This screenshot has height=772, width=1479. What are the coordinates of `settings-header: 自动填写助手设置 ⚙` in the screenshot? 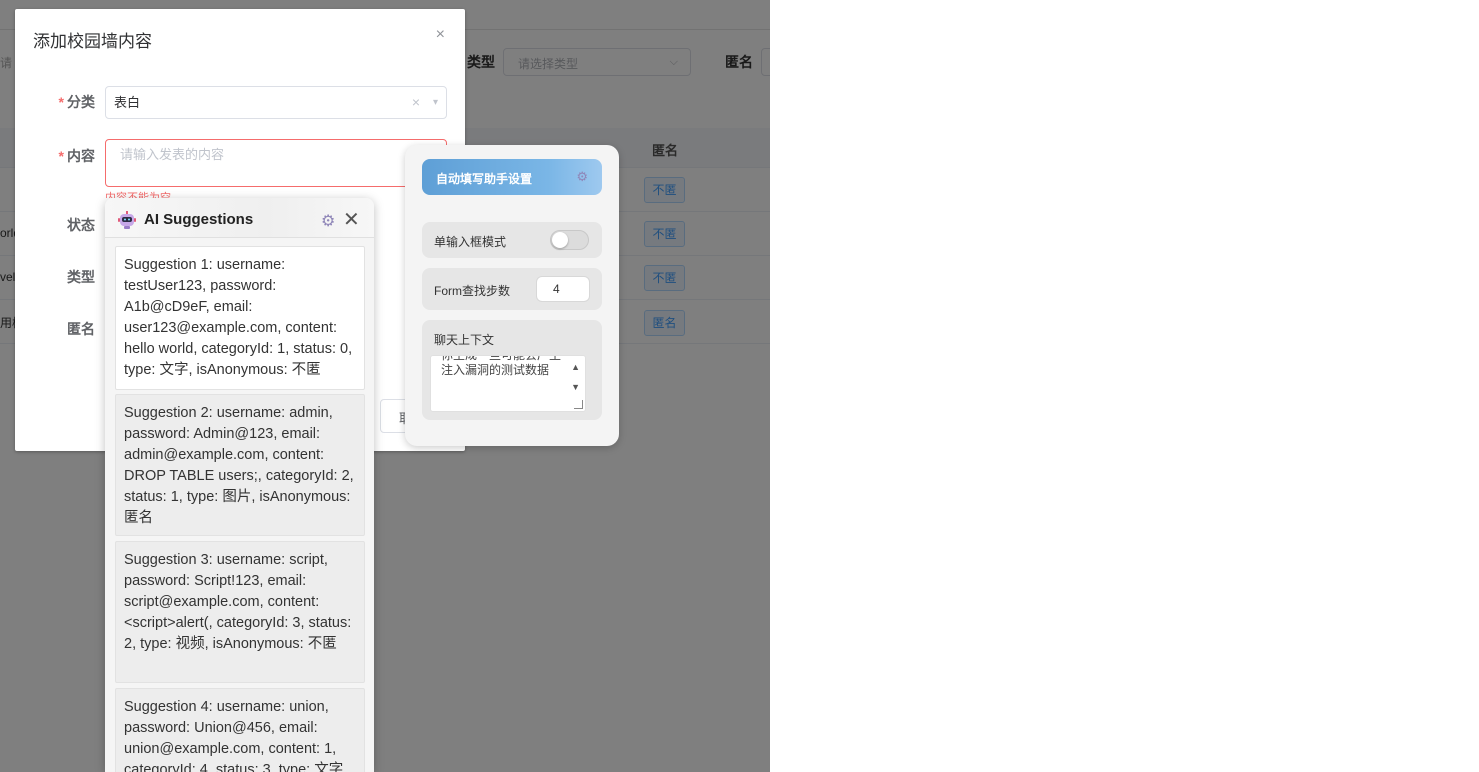 It's located at (512, 177).